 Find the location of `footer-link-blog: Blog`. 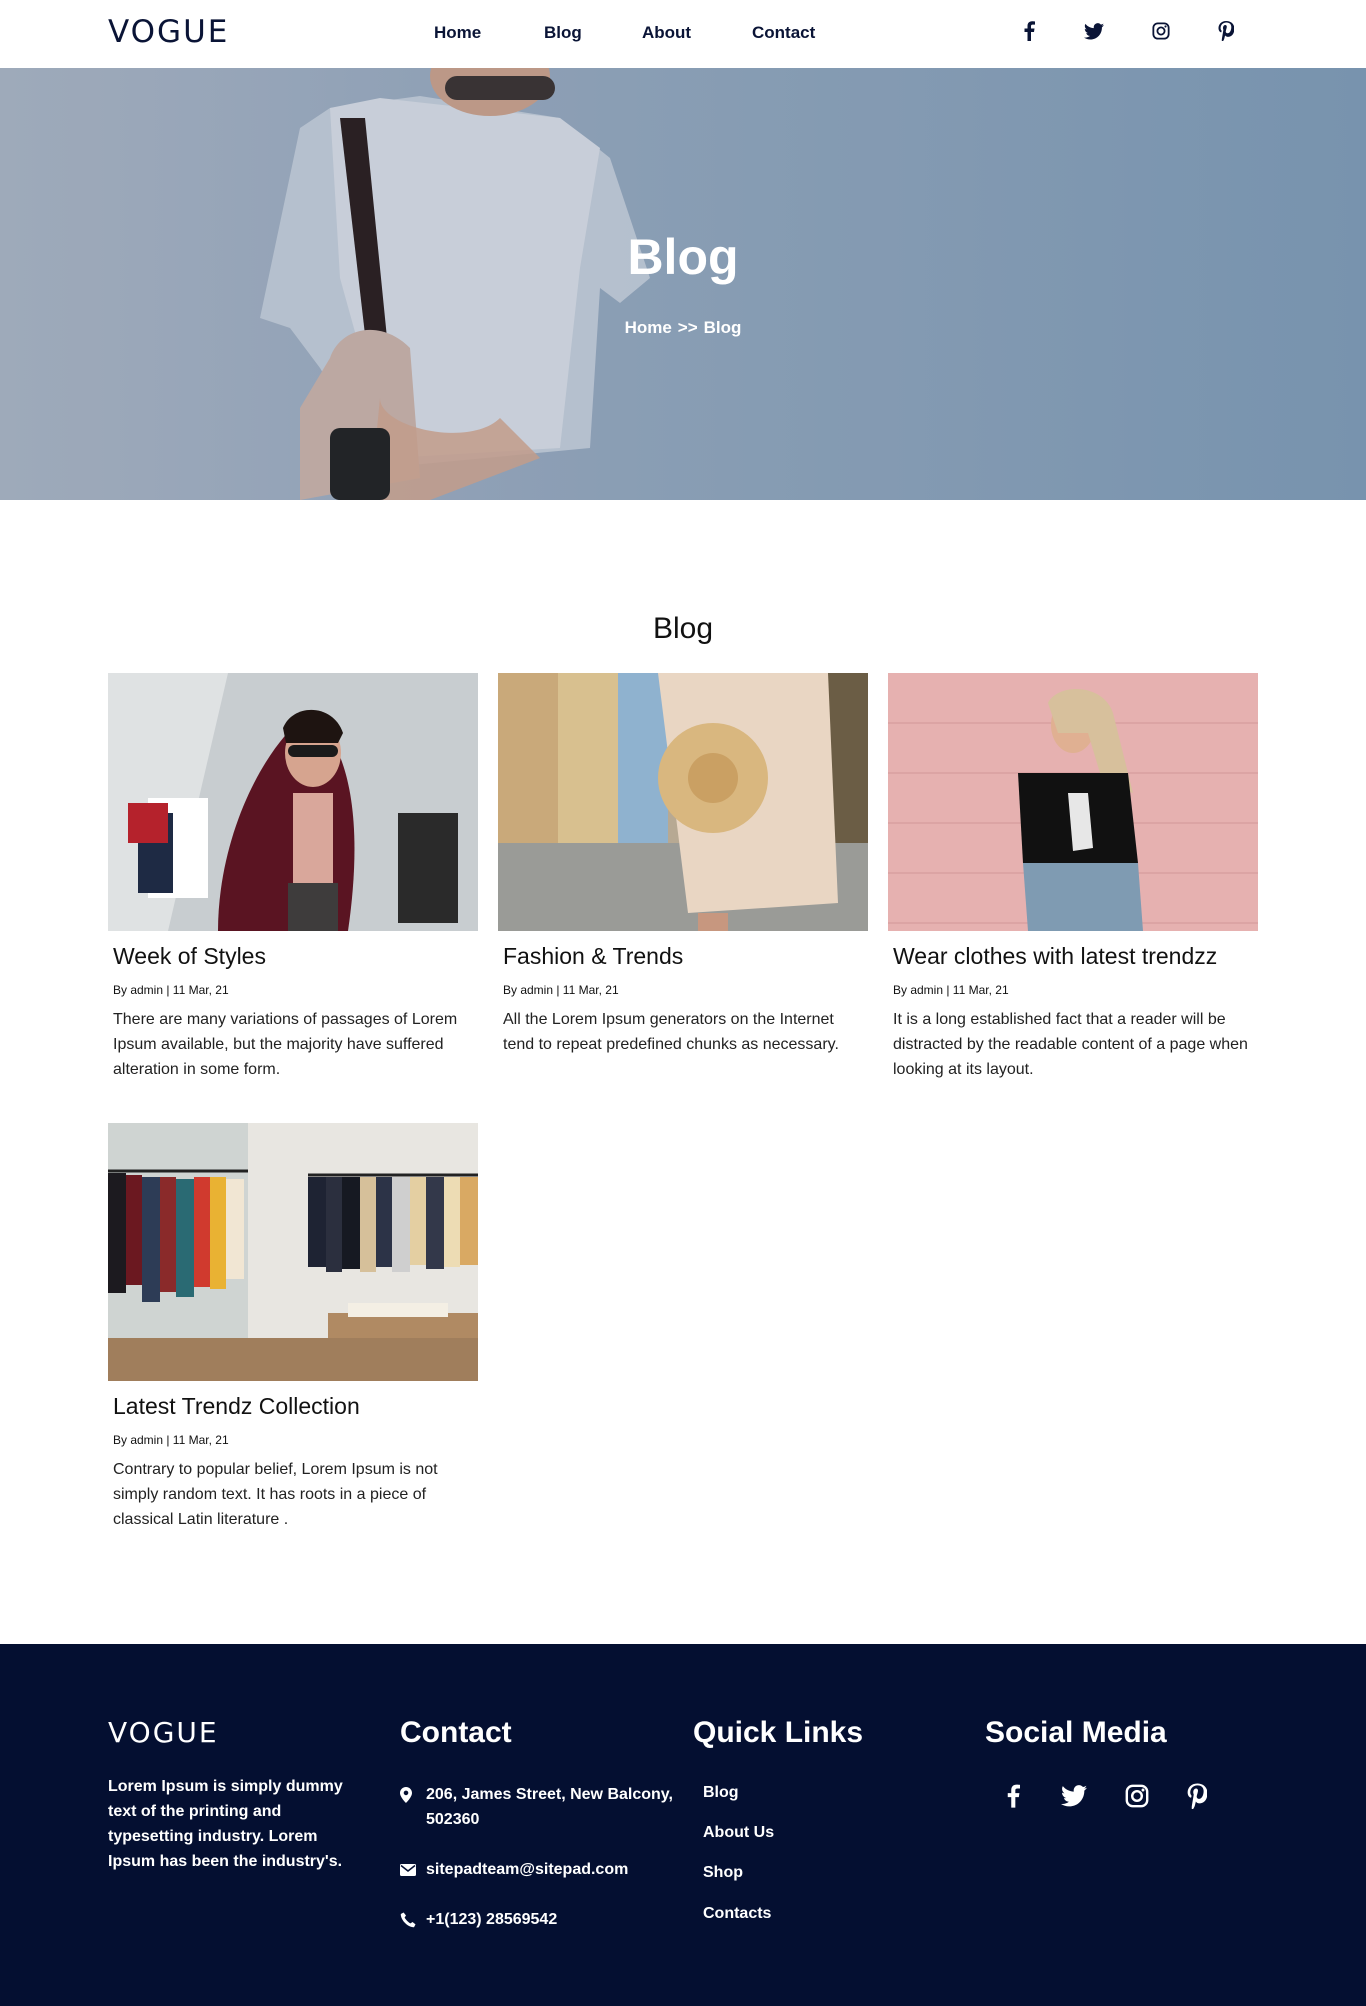

footer-link-blog: Blog is located at coordinates (721, 1793).